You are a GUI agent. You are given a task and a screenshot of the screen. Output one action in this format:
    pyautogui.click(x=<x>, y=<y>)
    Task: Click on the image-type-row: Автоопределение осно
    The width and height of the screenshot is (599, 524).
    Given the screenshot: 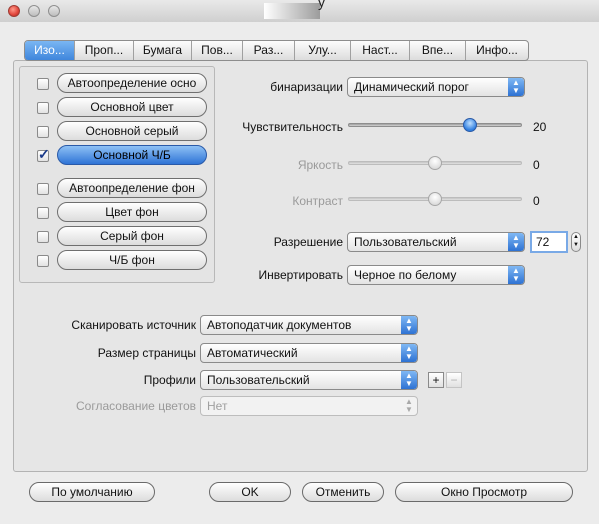 What is the action you would take?
    pyautogui.click(x=115, y=84)
    